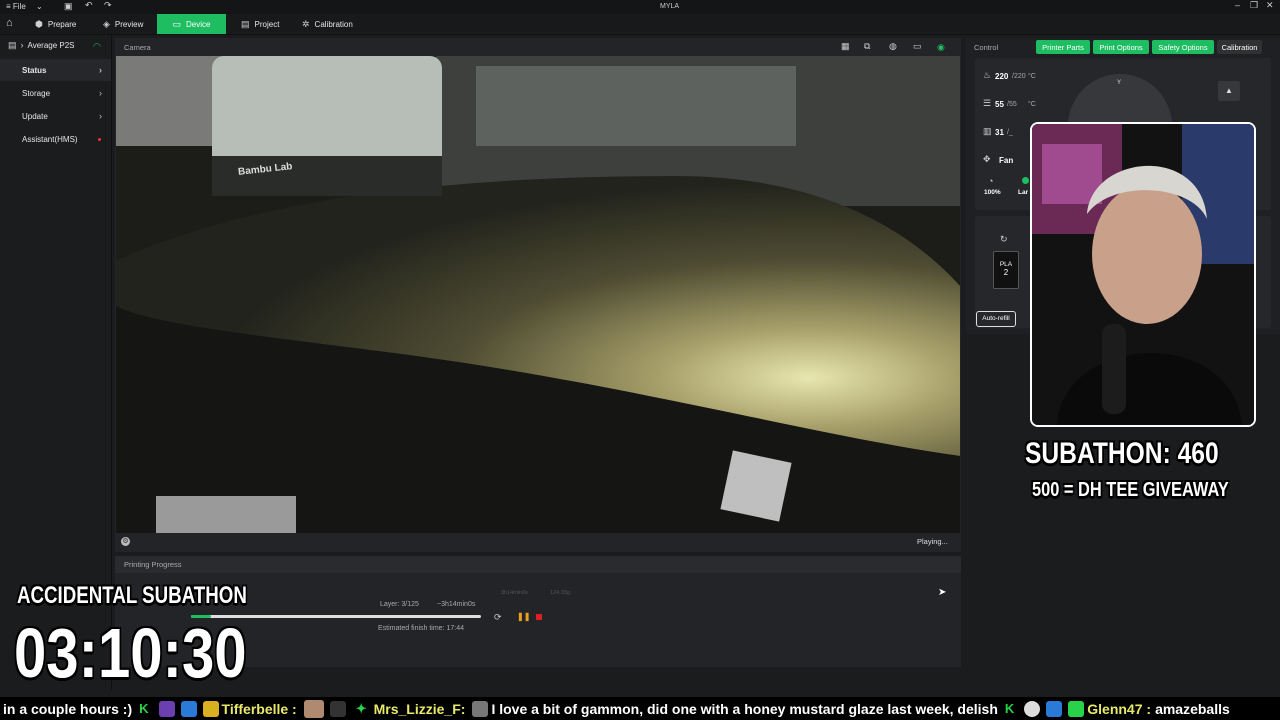 Image resolution: width=1280 pixels, height=720 pixels. What do you see at coordinates (845, 46) in the screenshot?
I see `sd-card-icon: ▦` at bounding box center [845, 46].